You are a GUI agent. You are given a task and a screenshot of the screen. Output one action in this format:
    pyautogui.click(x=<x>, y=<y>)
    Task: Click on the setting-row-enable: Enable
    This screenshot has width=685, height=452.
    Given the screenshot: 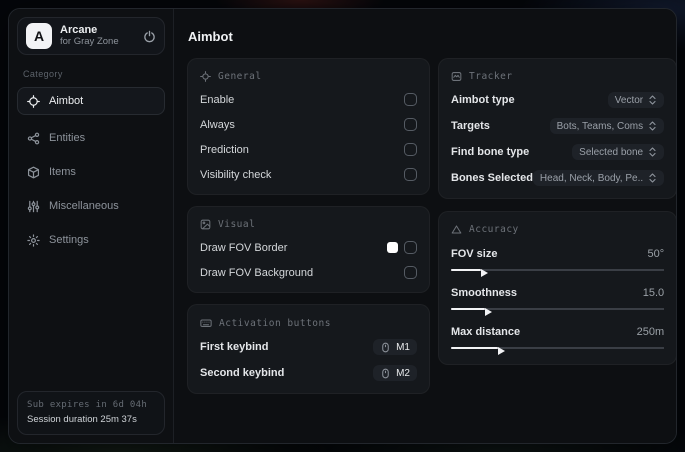 What is the action you would take?
    pyautogui.click(x=308, y=99)
    